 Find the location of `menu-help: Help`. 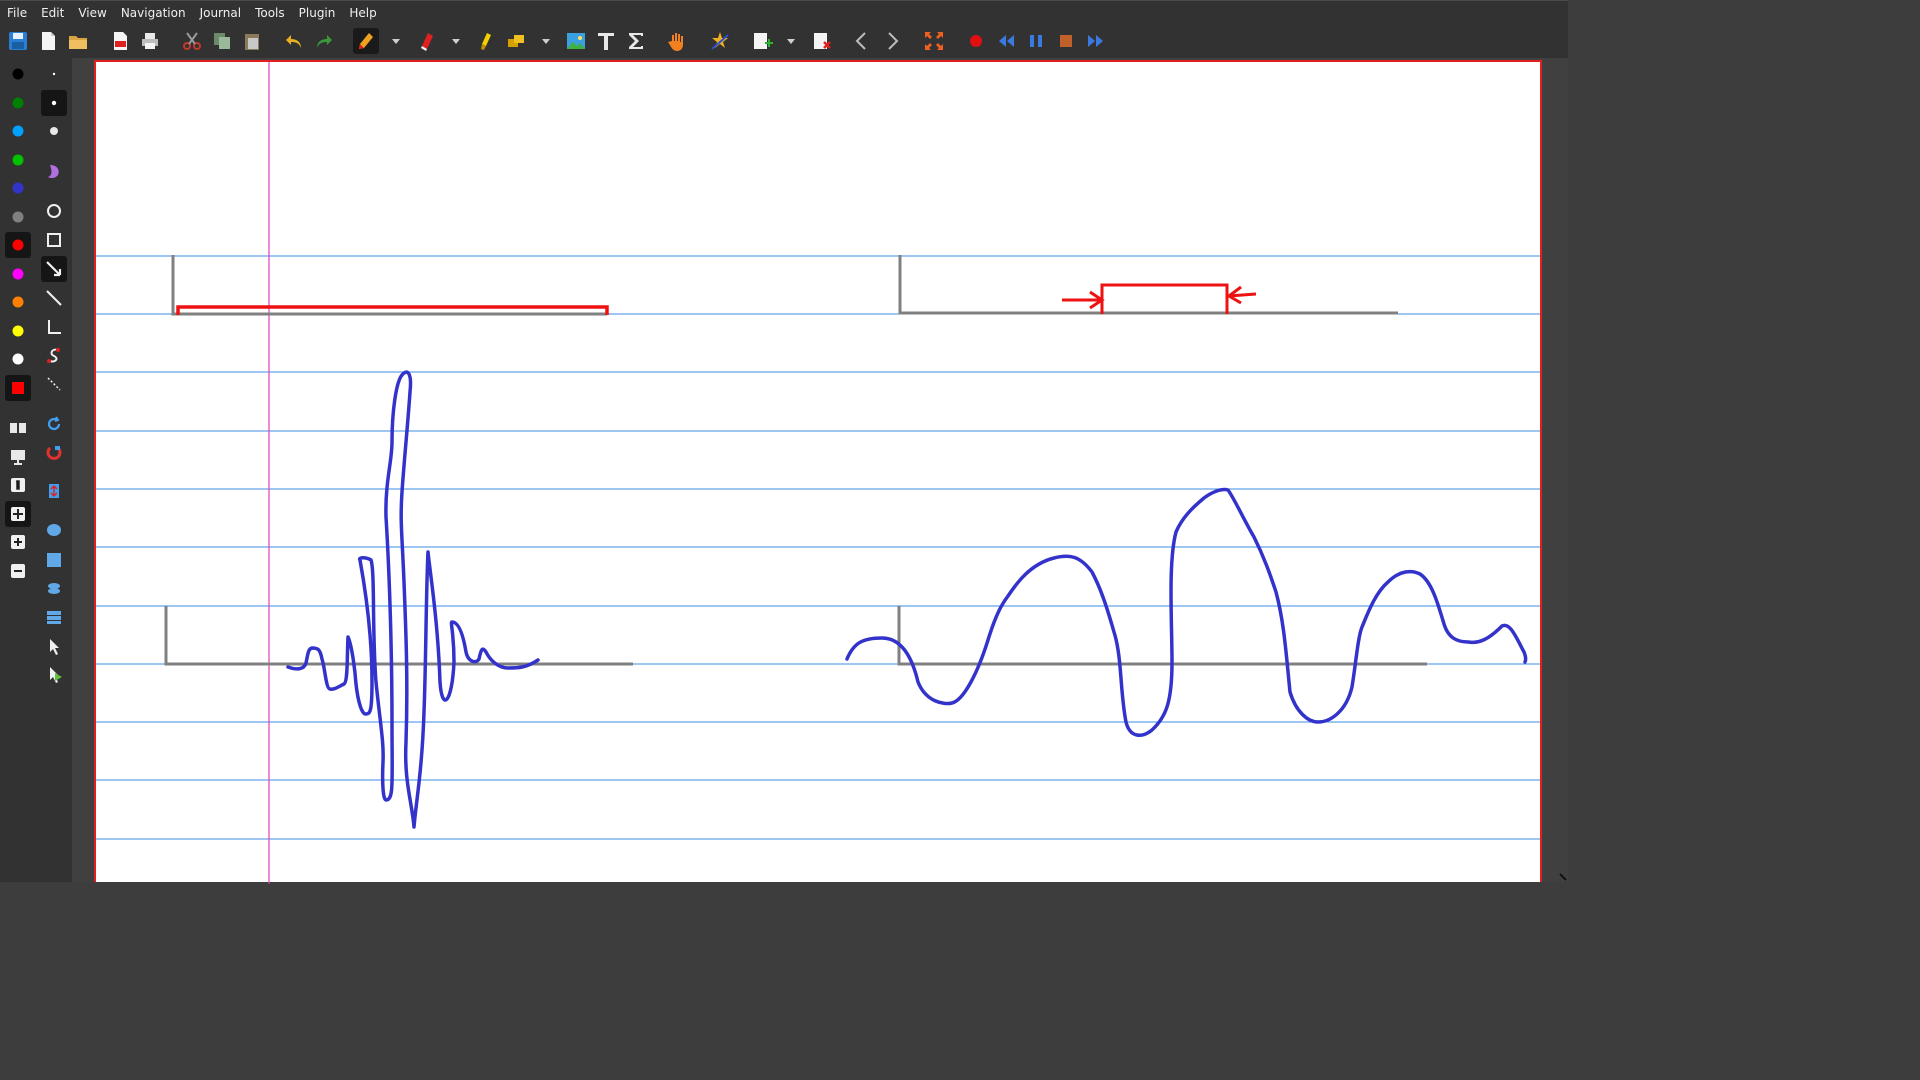

menu-help: Help is located at coordinates (362, 13).